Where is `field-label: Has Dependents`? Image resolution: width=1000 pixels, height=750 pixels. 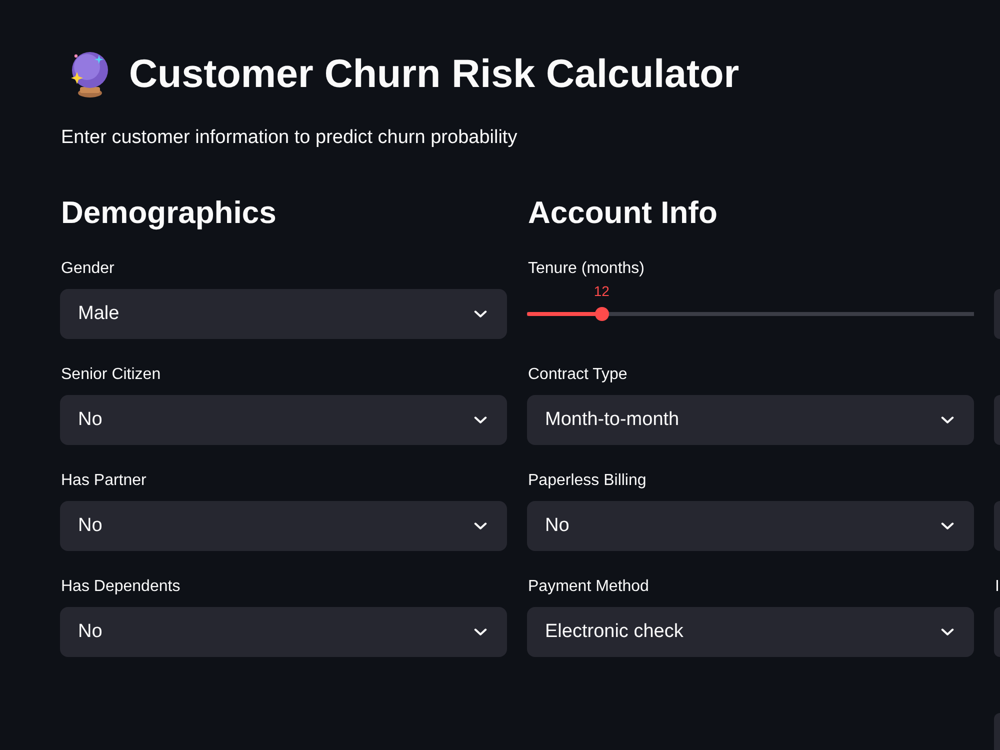 field-label: Has Dependents is located at coordinates (120, 586).